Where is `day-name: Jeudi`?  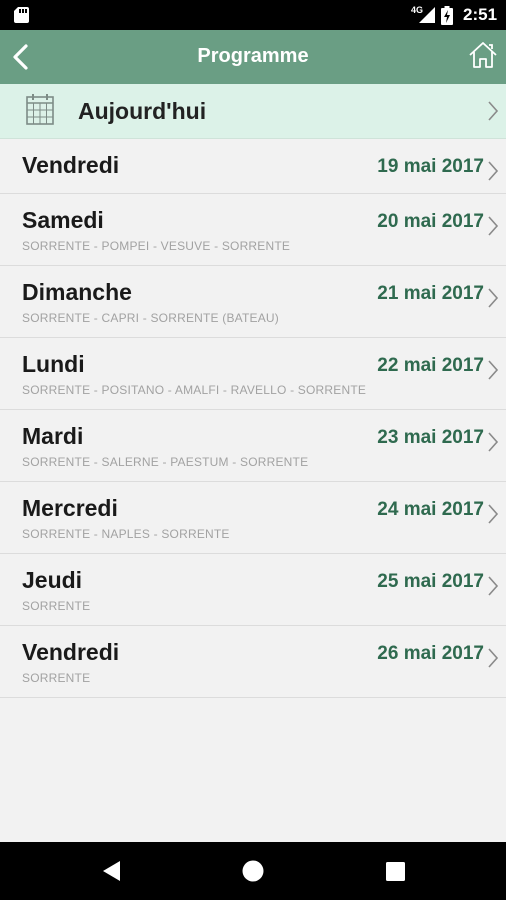
day-name: Jeudi is located at coordinates (52, 580).